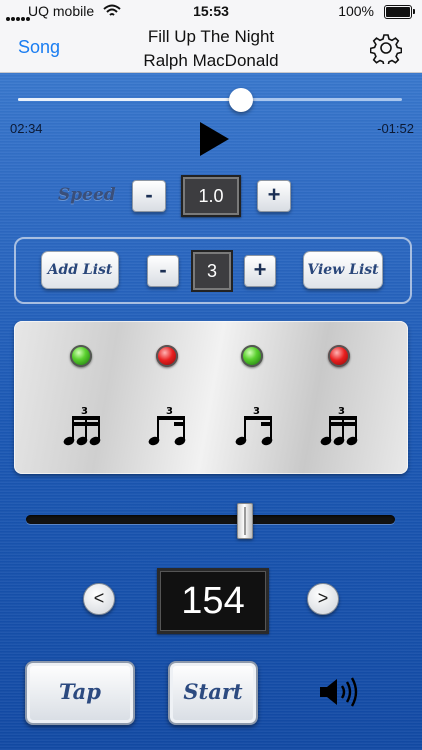 Image resolution: width=422 pixels, height=750 pixels. I want to click on tap-button: Tap, so click(80, 693).